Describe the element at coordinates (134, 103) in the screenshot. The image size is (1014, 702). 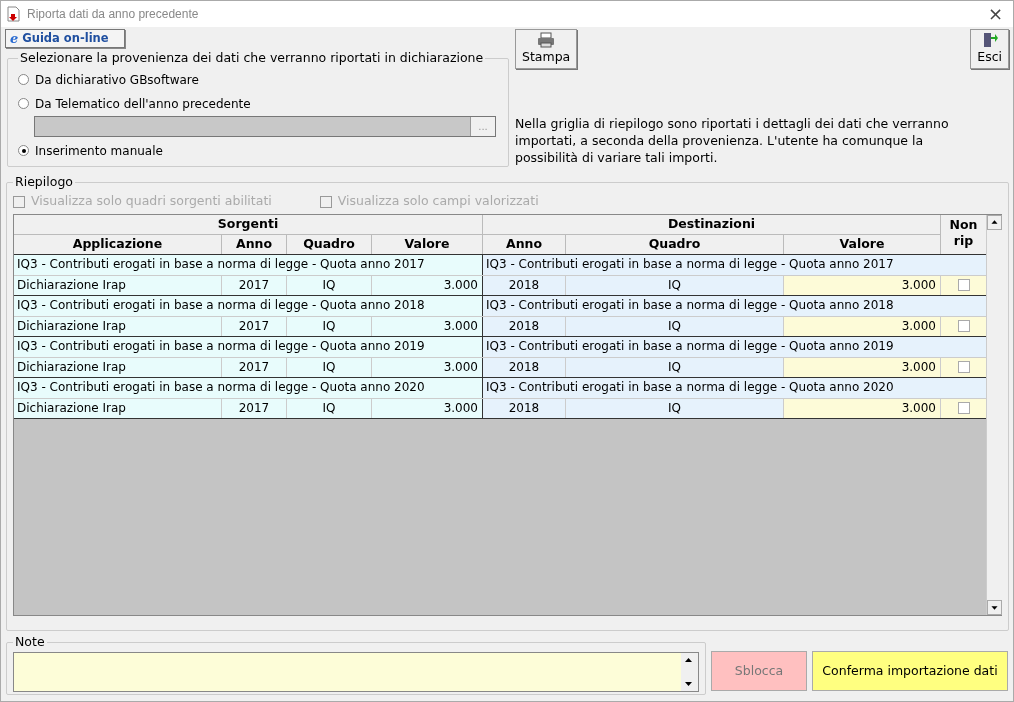
I see `radio-option: Da Telematico dell'anno precedente` at that location.